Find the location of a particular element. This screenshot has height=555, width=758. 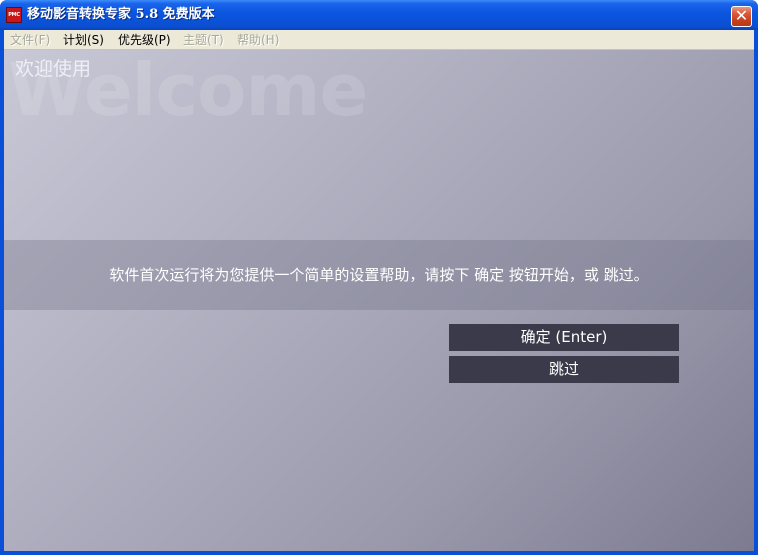

welcome-title: 欢迎使用 is located at coordinates (53, 69).